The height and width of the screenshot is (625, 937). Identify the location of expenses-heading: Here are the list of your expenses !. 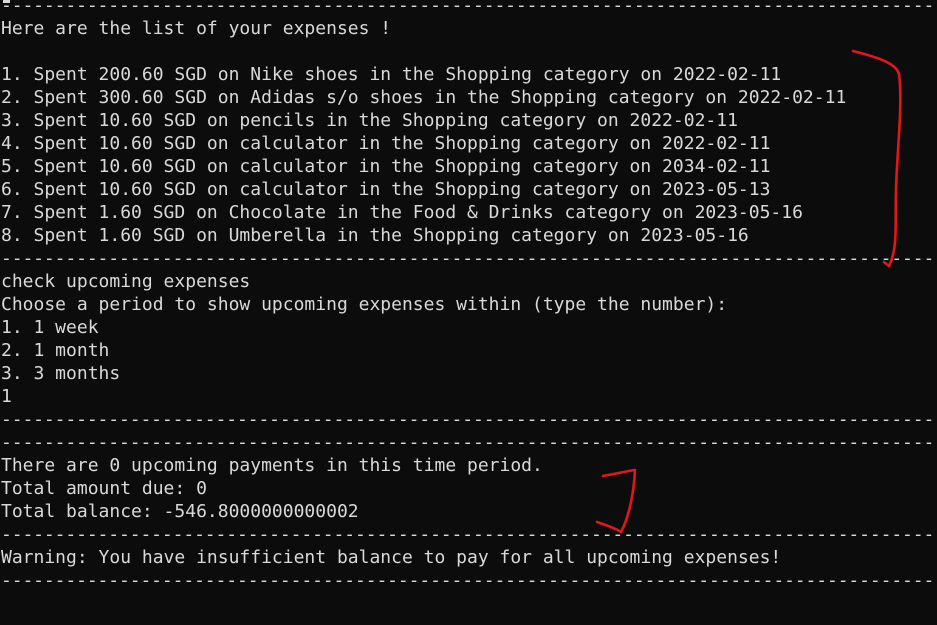
(196, 28).